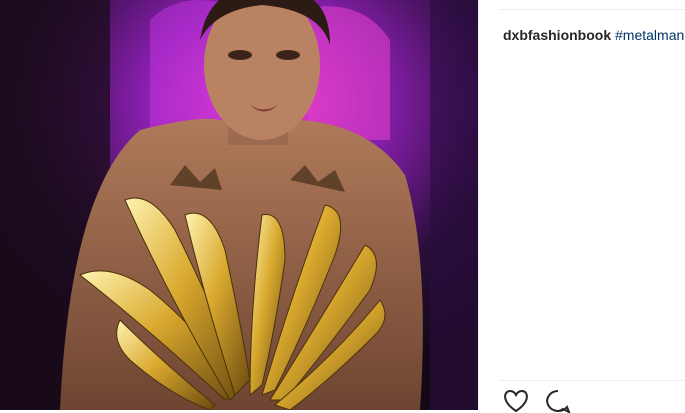 The height and width of the screenshot is (413, 685). I want to click on actions-divider, so click(592, 380).